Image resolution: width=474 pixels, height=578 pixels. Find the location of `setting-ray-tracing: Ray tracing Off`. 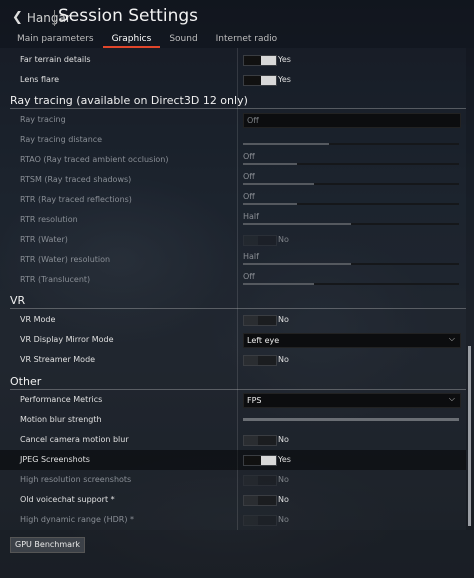

setting-ray-tracing: Ray tracing Off is located at coordinates (233, 120).